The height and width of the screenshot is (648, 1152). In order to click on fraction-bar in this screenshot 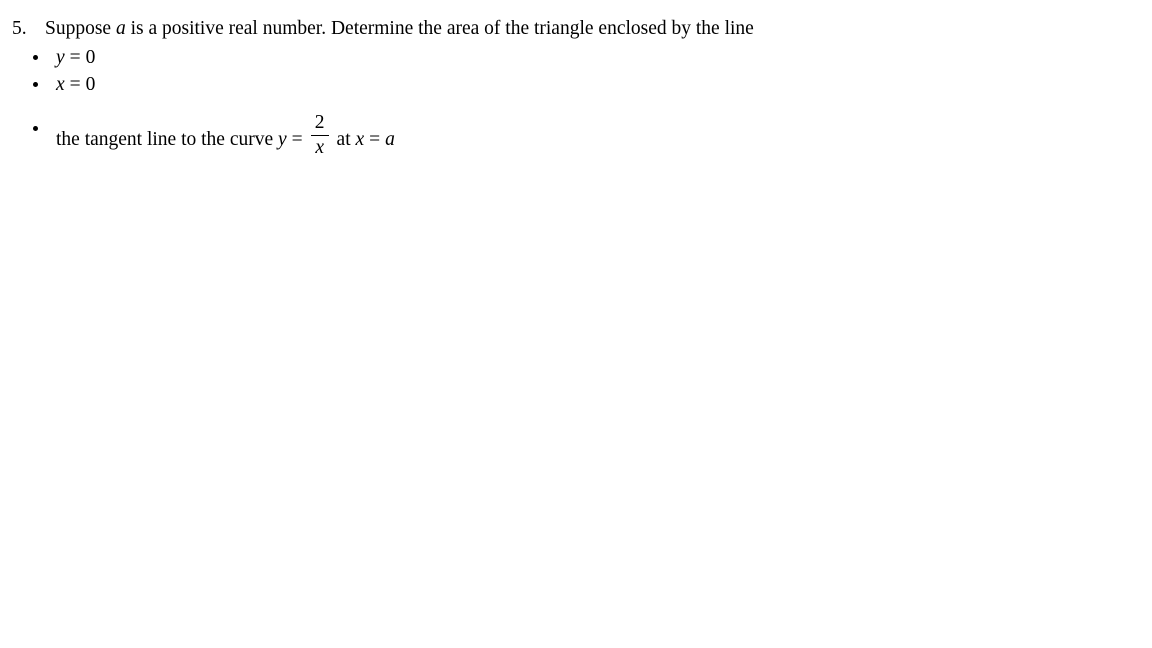, I will do `click(319, 135)`.